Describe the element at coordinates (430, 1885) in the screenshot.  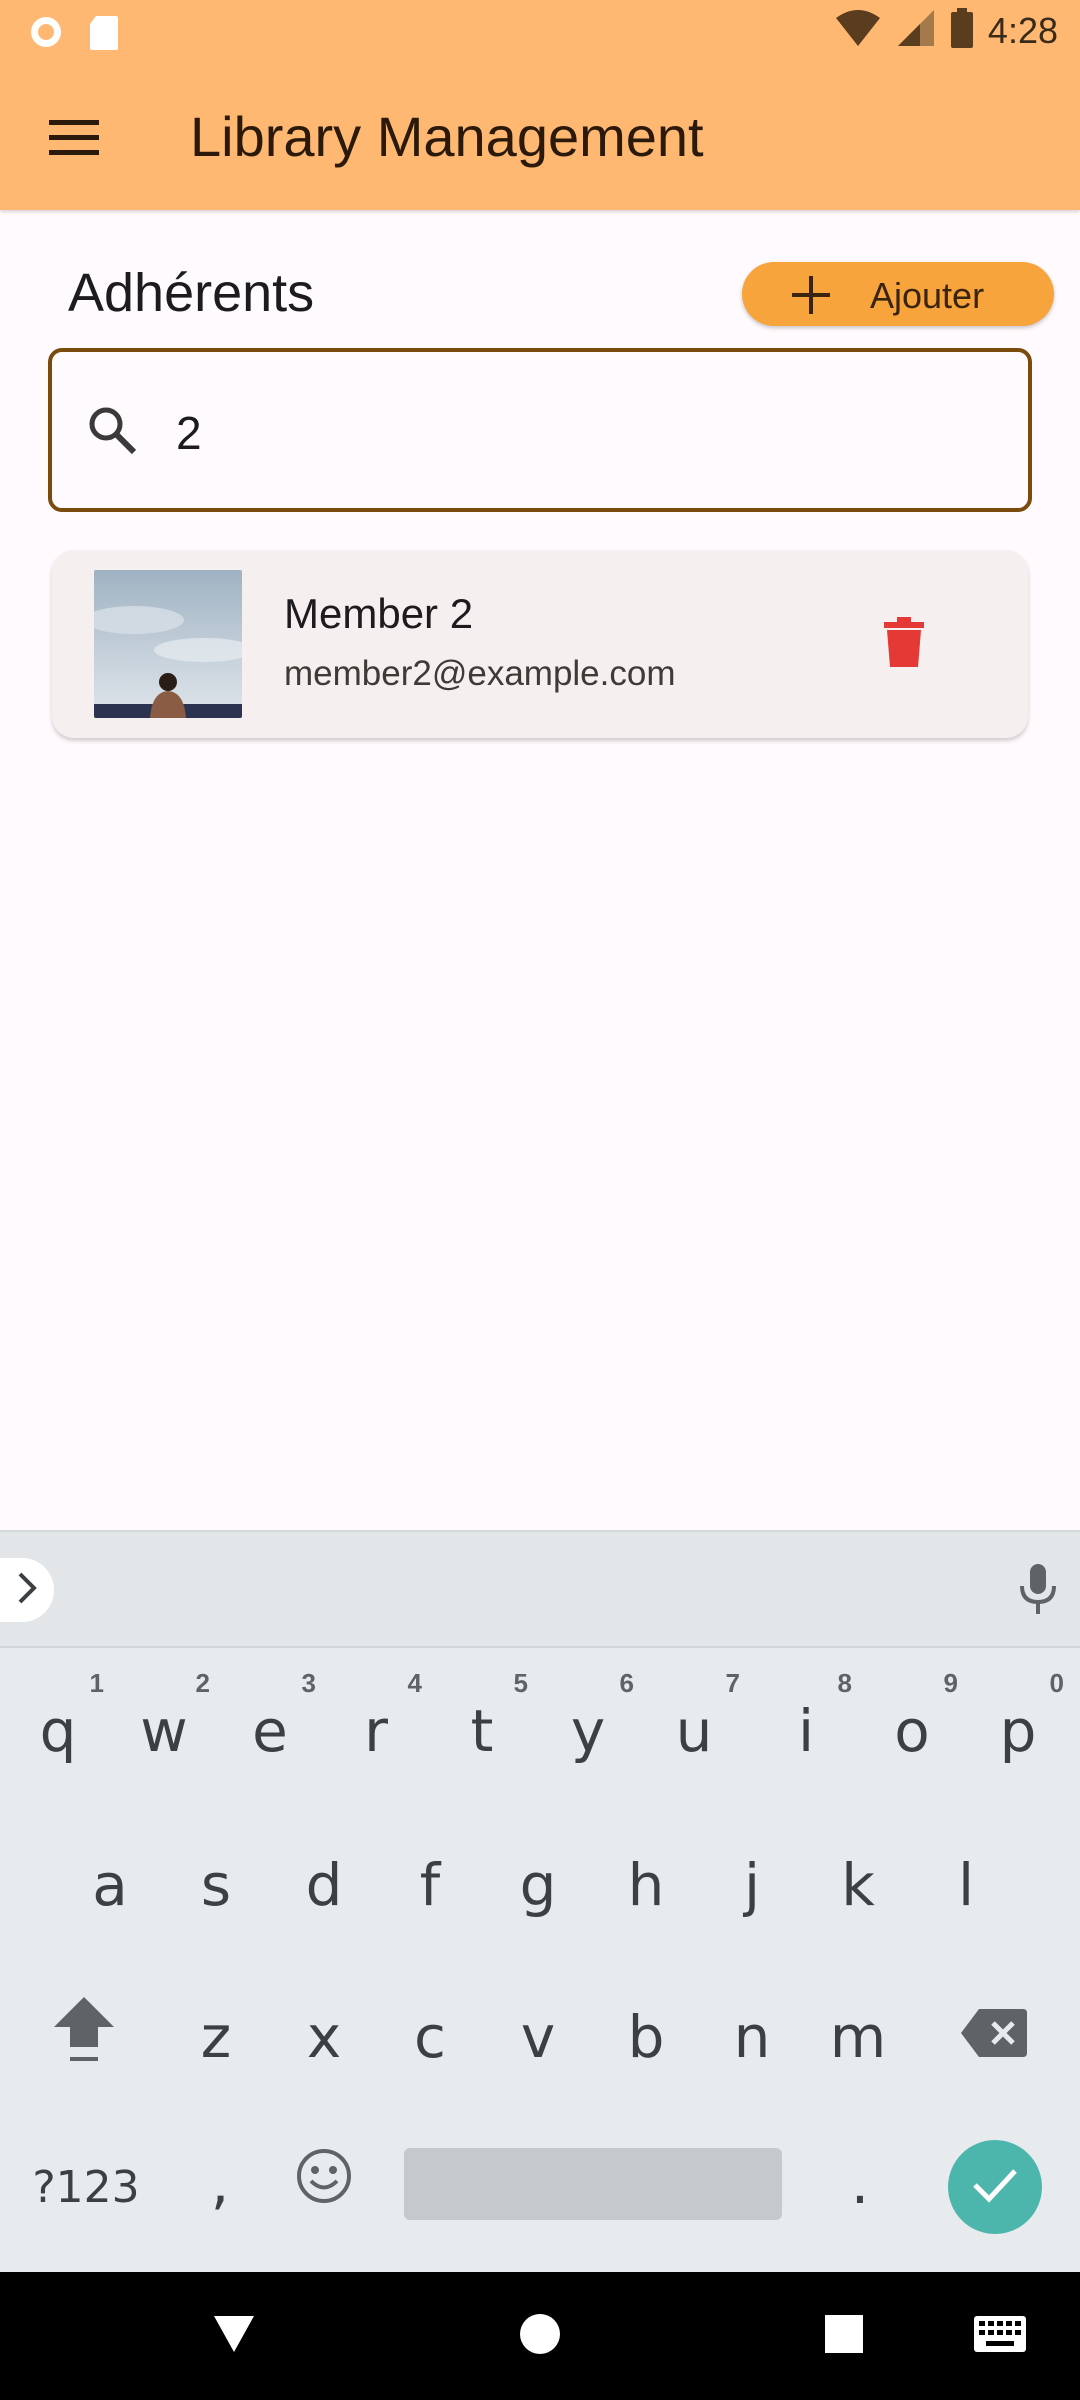
I see `key-f: f` at that location.